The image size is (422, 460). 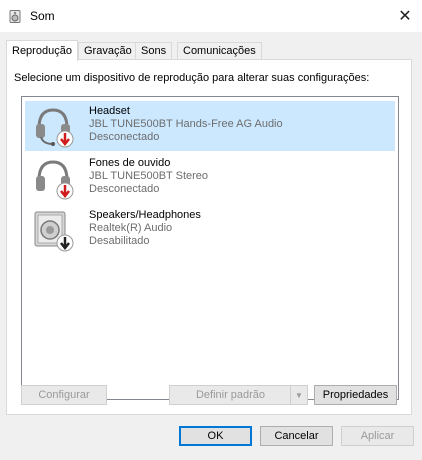 What do you see at coordinates (55, 128) in the screenshot?
I see `headset-icon` at bounding box center [55, 128].